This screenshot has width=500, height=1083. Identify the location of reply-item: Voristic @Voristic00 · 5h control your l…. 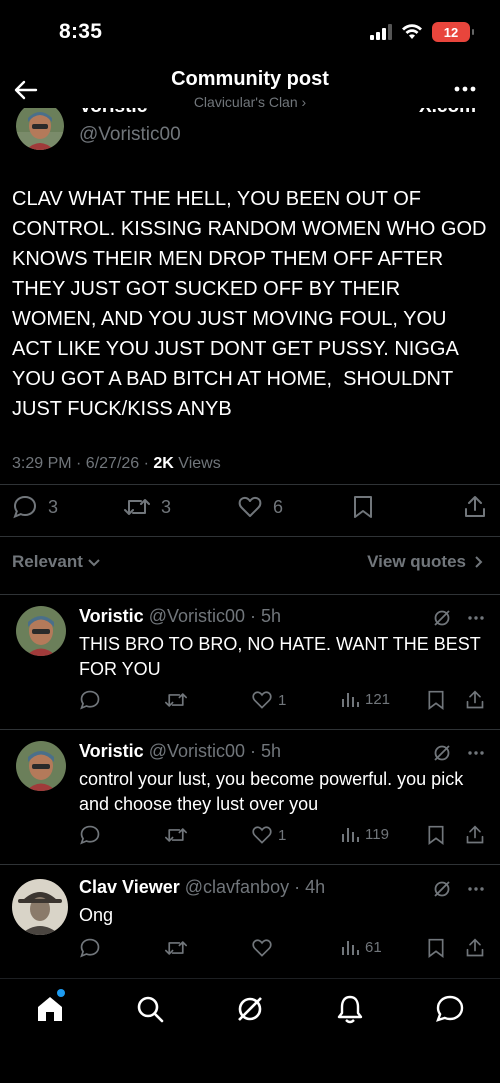
(250, 796).